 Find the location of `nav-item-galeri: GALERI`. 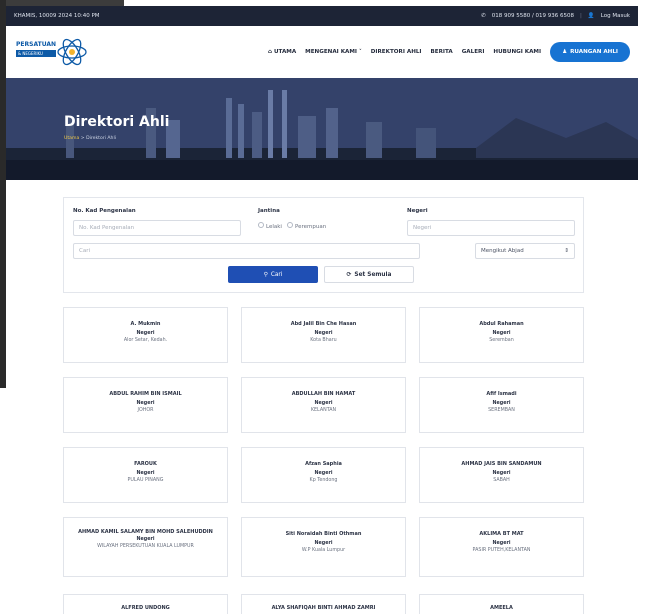

nav-item-galeri: GALERI is located at coordinates (473, 52).